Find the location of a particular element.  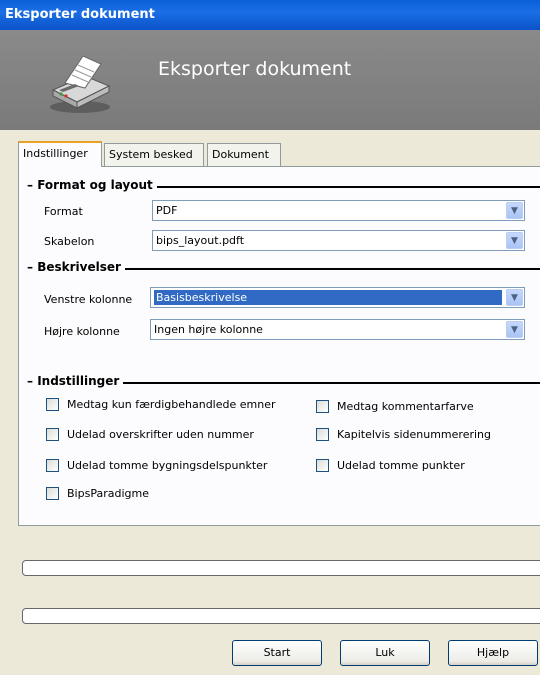

checkbox-option: Udelad overskrifter uden nummer is located at coordinates (150, 434).